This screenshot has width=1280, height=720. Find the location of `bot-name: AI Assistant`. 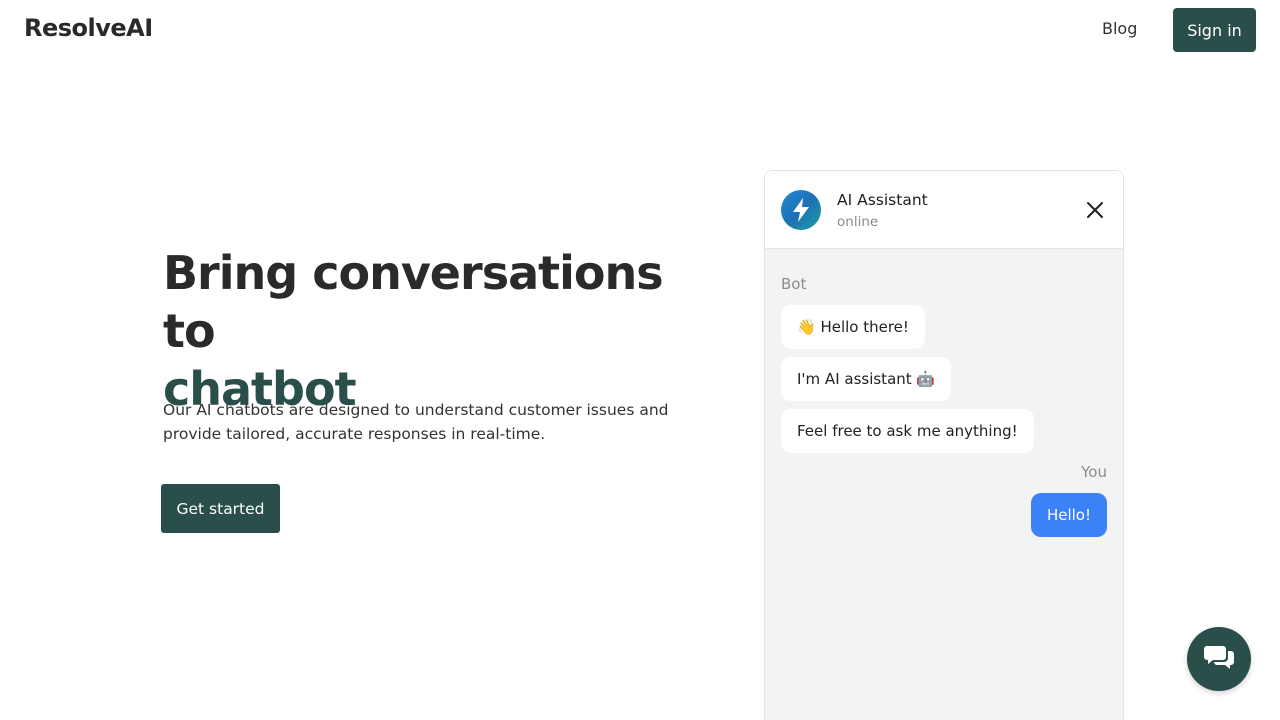

bot-name: AI Assistant is located at coordinates (882, 200).